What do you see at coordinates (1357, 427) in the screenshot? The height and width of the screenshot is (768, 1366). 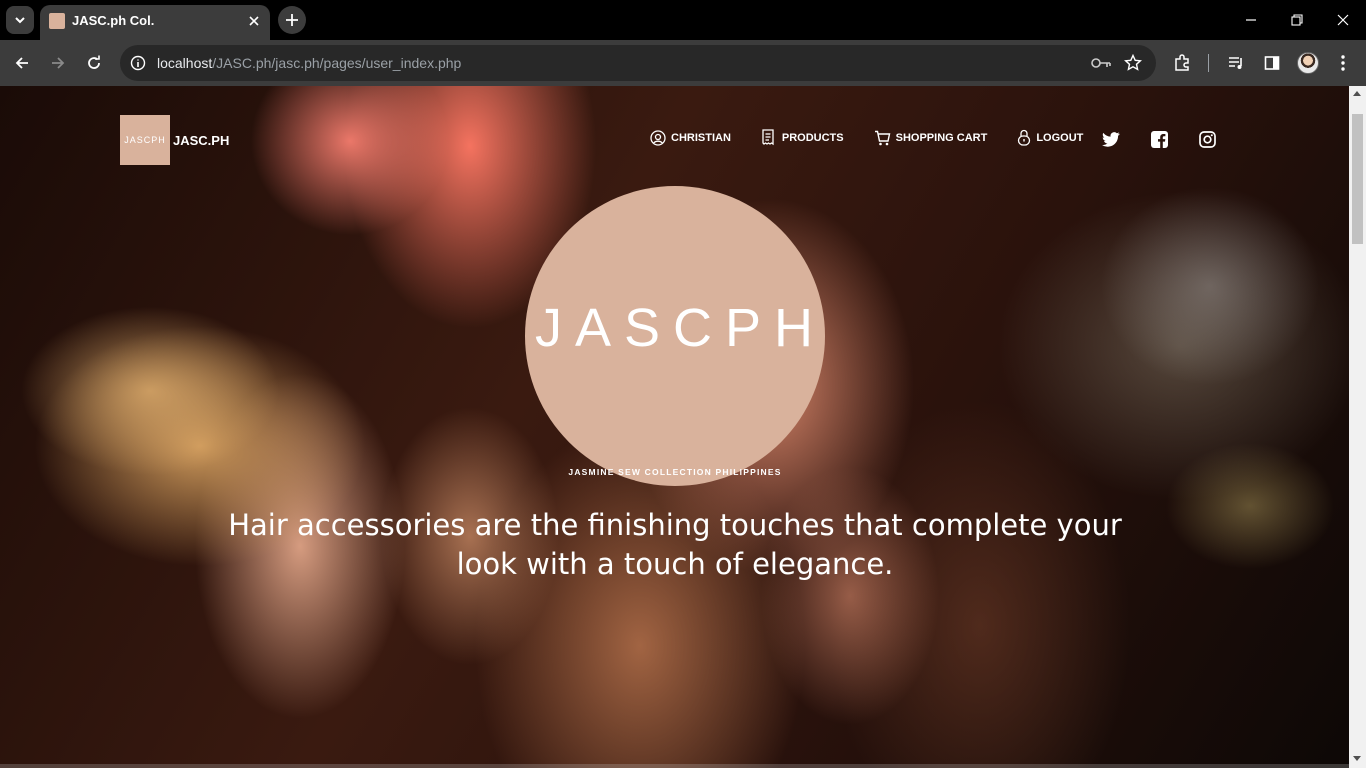 I see `page-scrollbar` at bounding box center [1357, 427].